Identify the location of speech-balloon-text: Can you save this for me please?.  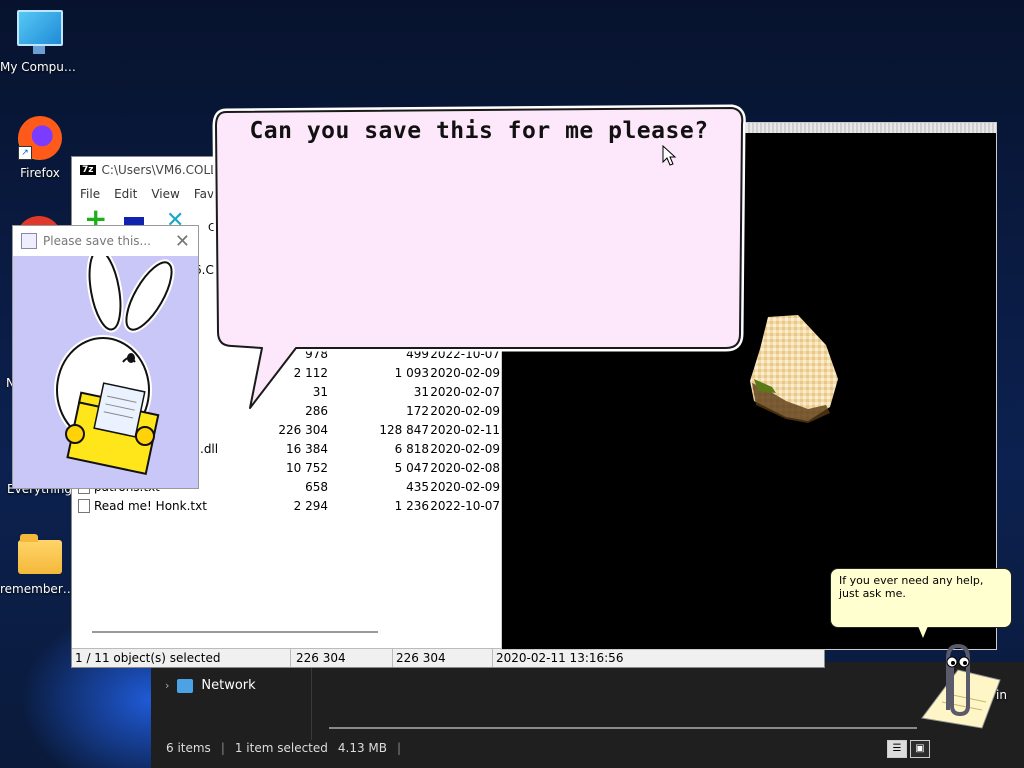
(479, 131).